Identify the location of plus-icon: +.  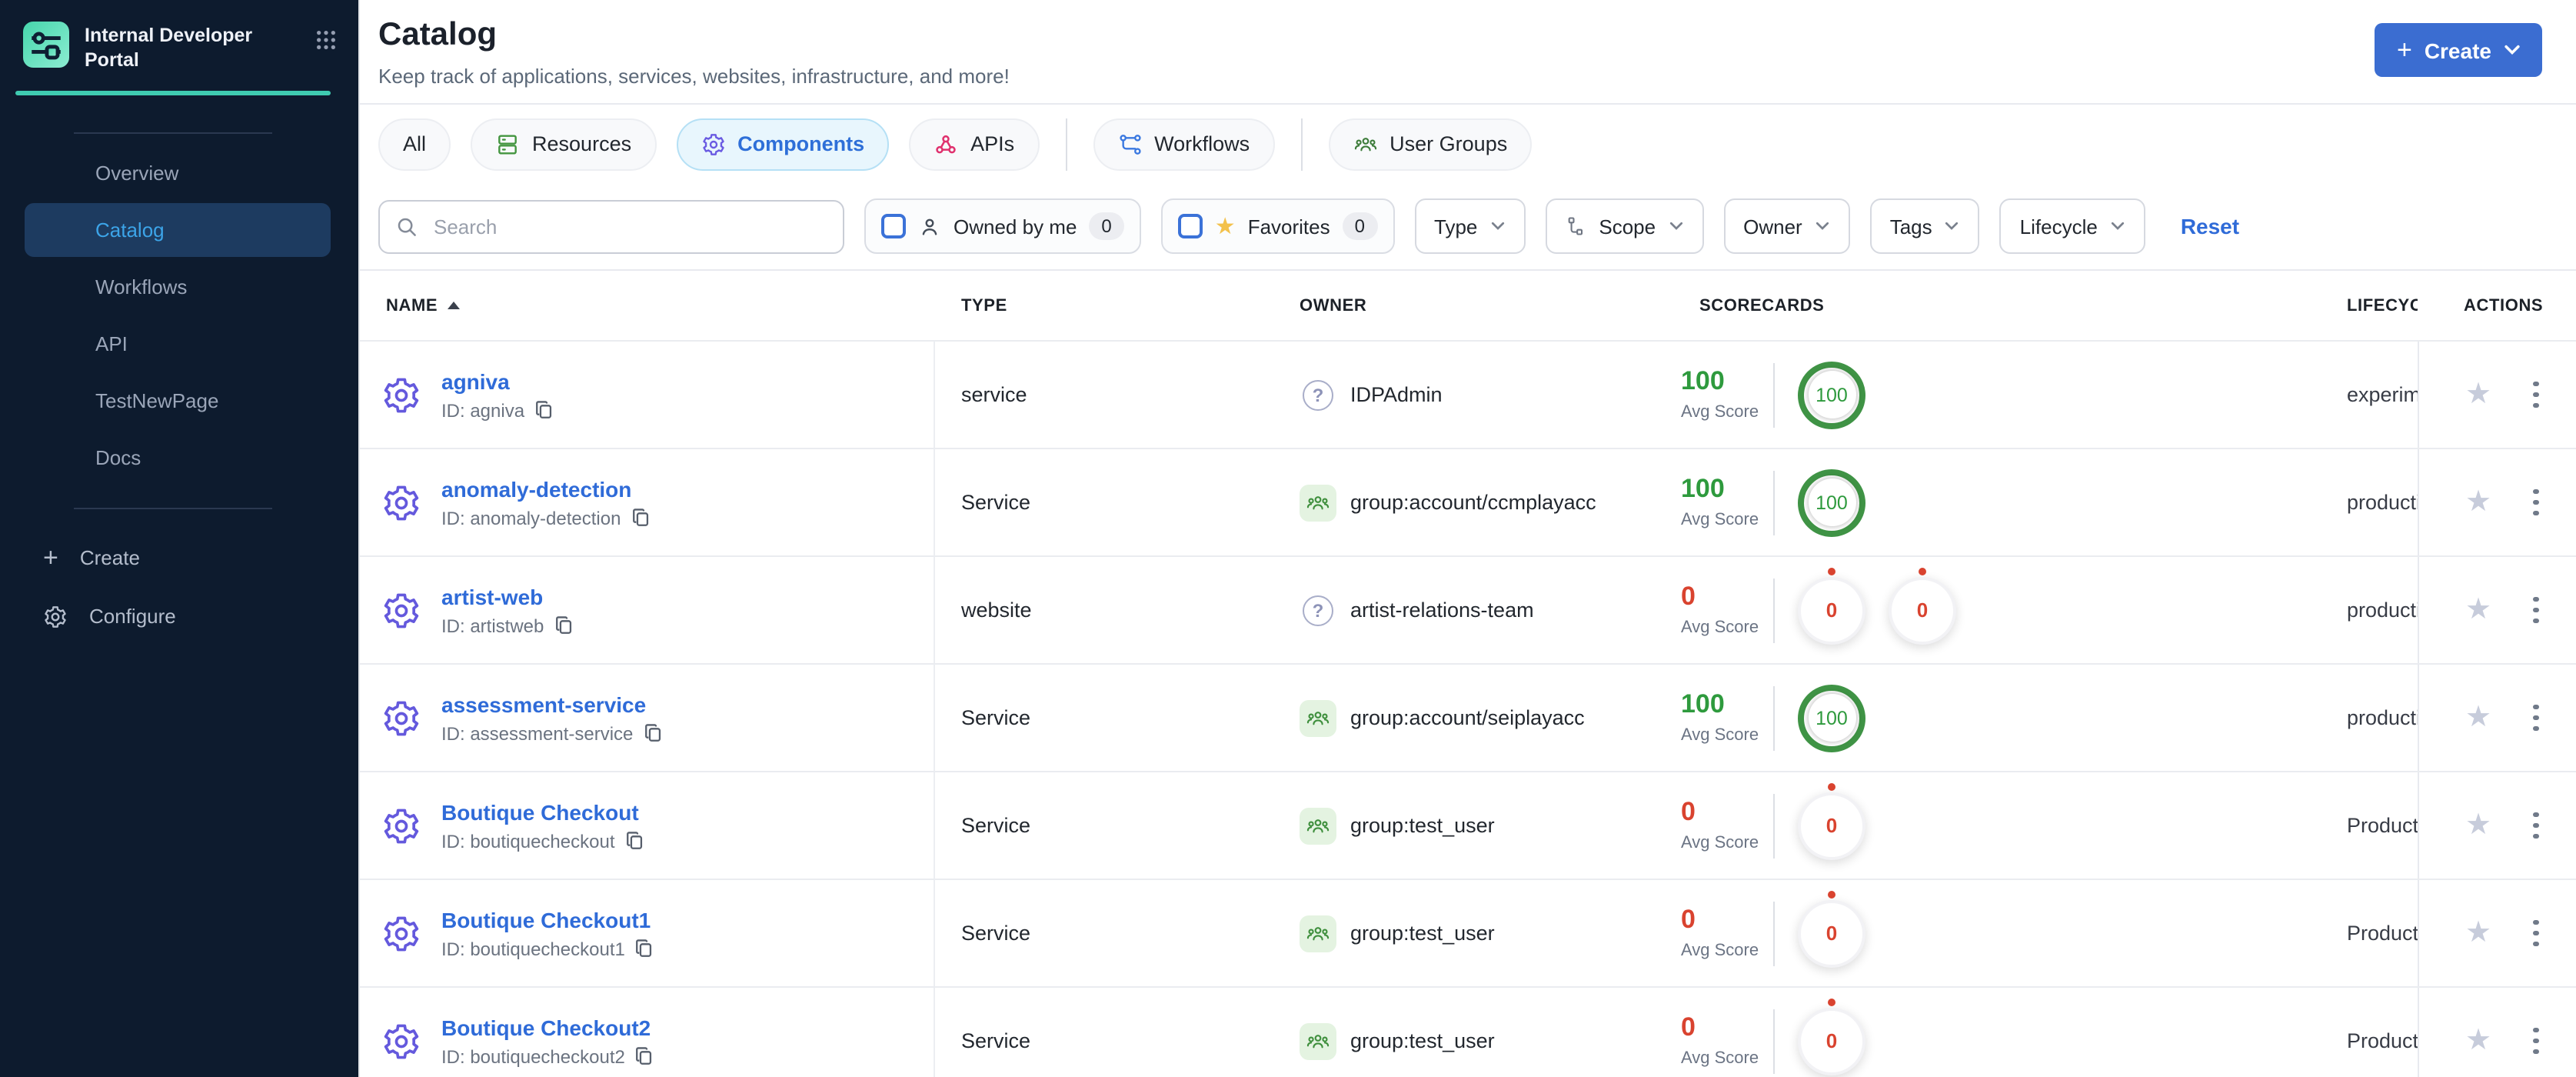
(2404, 50).